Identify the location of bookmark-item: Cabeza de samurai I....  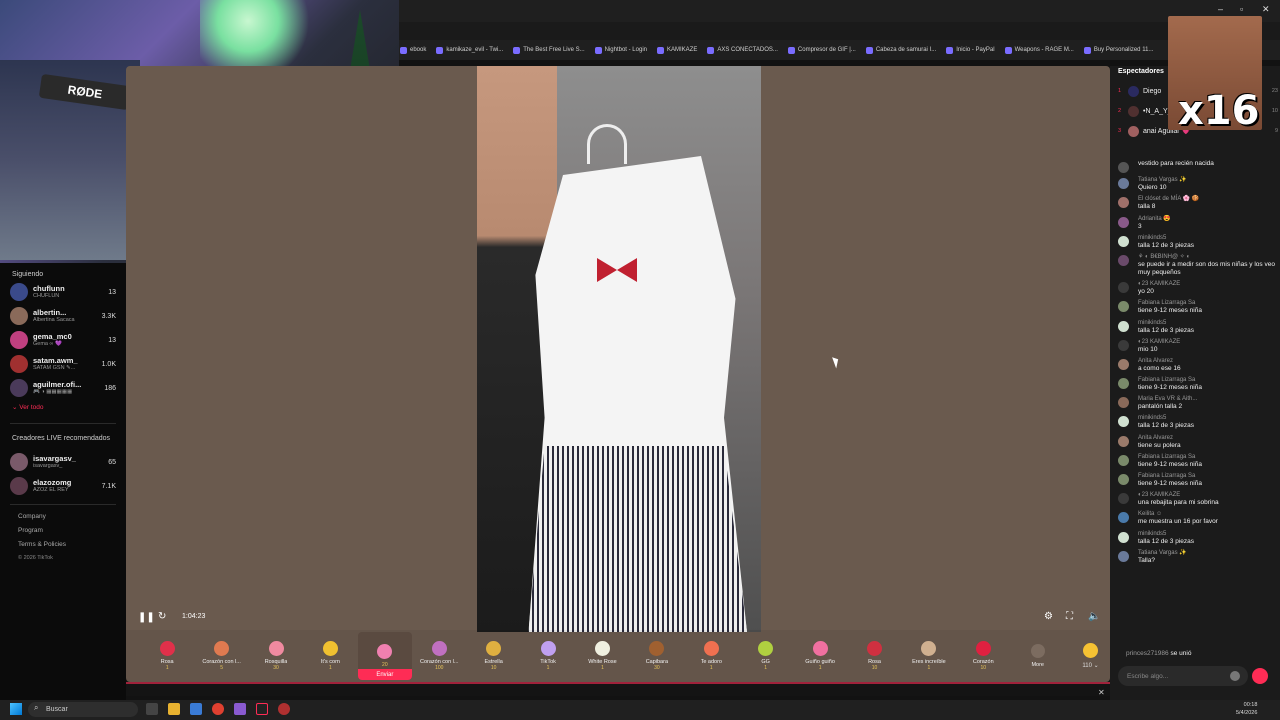
(900, 50).